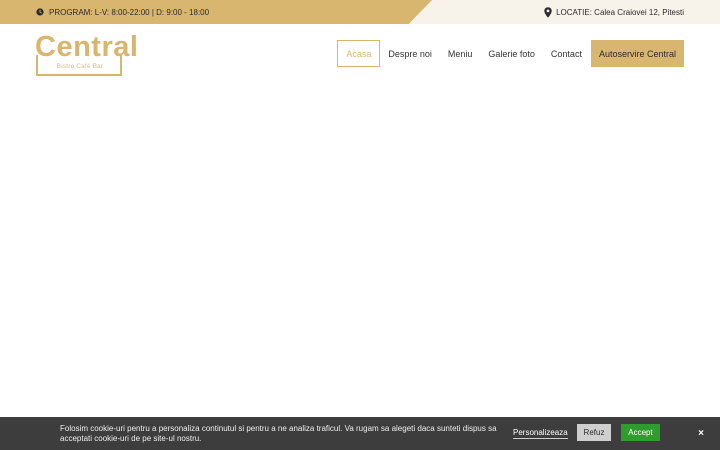 This screenshot has width=720, height=450. I want to click on nav-item-galerie-foto: Galerie foto, so click(511, 53).